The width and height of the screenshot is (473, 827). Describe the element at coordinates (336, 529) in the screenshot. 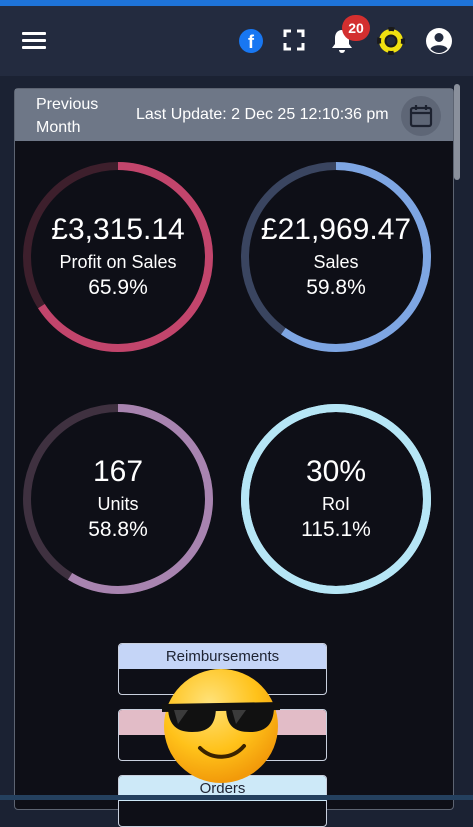

I see `gauge-percent: 115.1%` at that location.